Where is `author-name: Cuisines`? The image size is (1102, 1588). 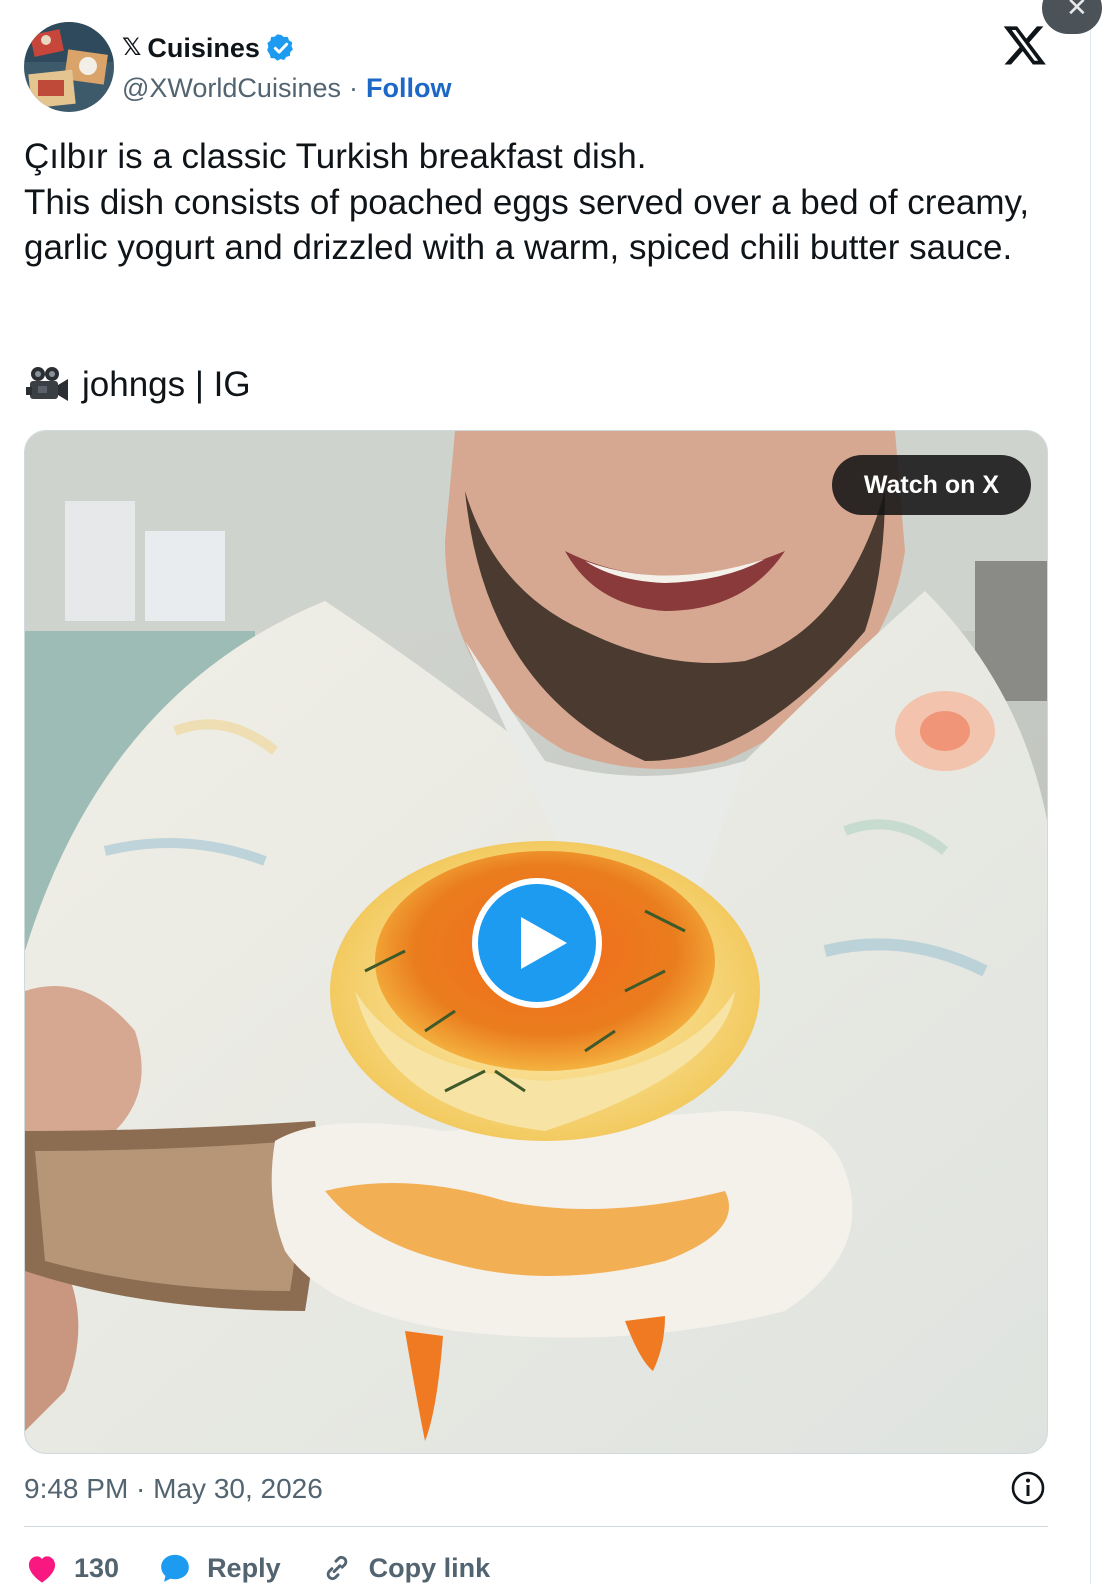 author-name: Cuisines is located at coordinates (203, 48).